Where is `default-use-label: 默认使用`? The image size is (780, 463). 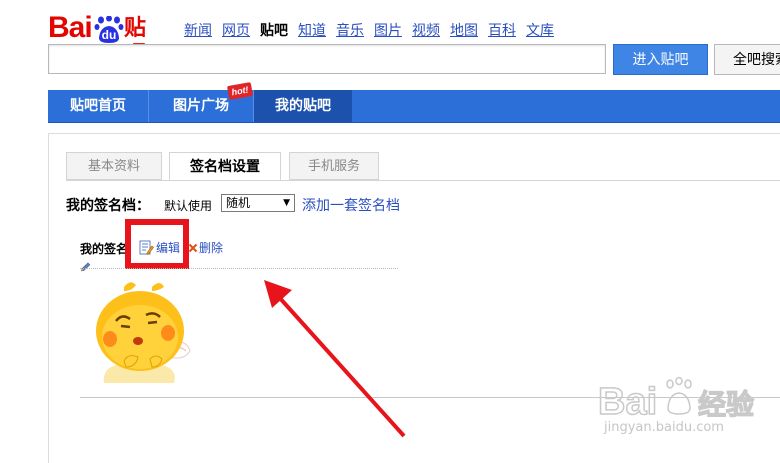 default-use-label: 默认使用 is located at coordinates (188, 206).